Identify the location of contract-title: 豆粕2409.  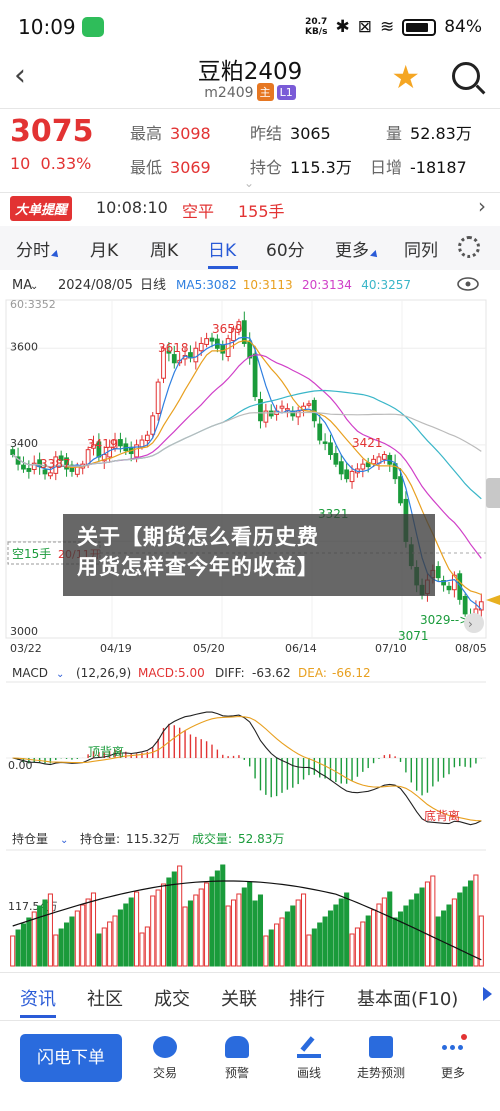
(250, 72).